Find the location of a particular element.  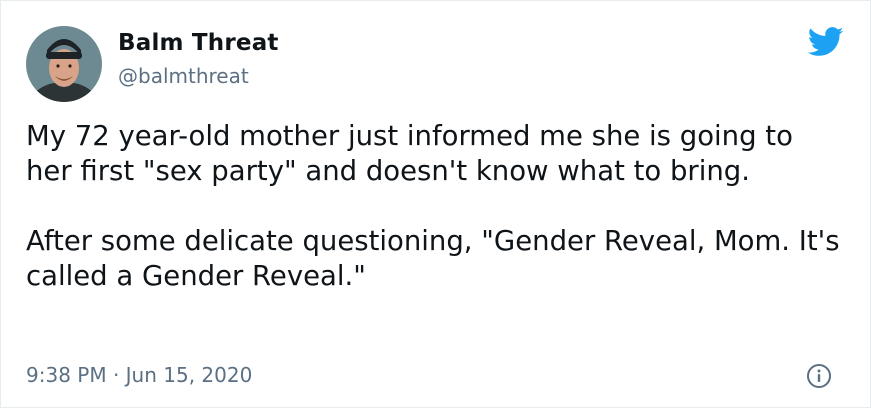

avatar is located at coordinates (64, 64).